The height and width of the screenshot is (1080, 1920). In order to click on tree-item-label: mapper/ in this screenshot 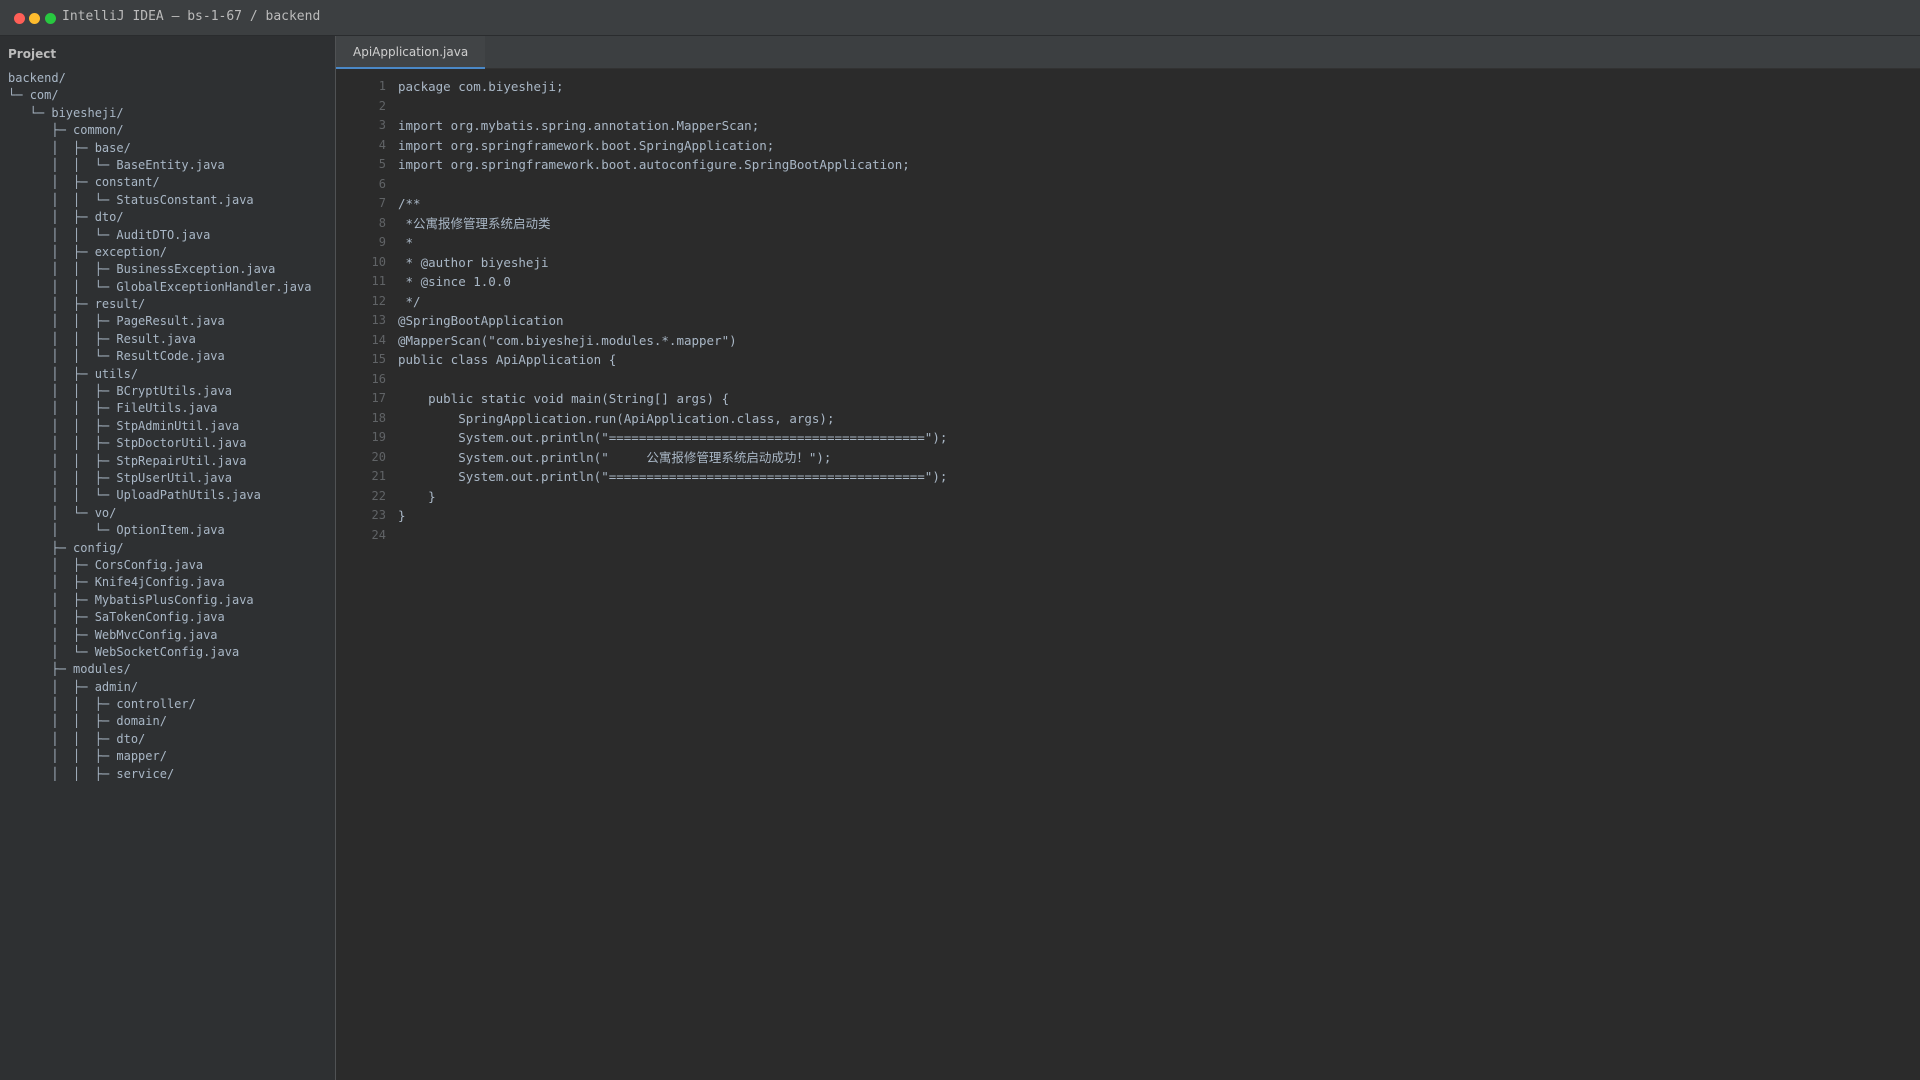, I will do `click(141, 756)`.